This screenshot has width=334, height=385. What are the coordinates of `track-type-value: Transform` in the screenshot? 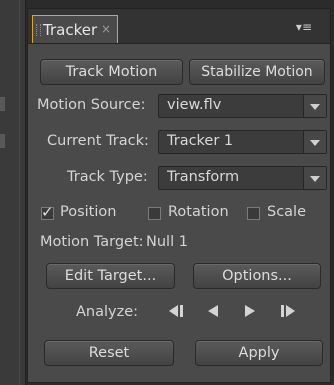 It's located at (203, 177).